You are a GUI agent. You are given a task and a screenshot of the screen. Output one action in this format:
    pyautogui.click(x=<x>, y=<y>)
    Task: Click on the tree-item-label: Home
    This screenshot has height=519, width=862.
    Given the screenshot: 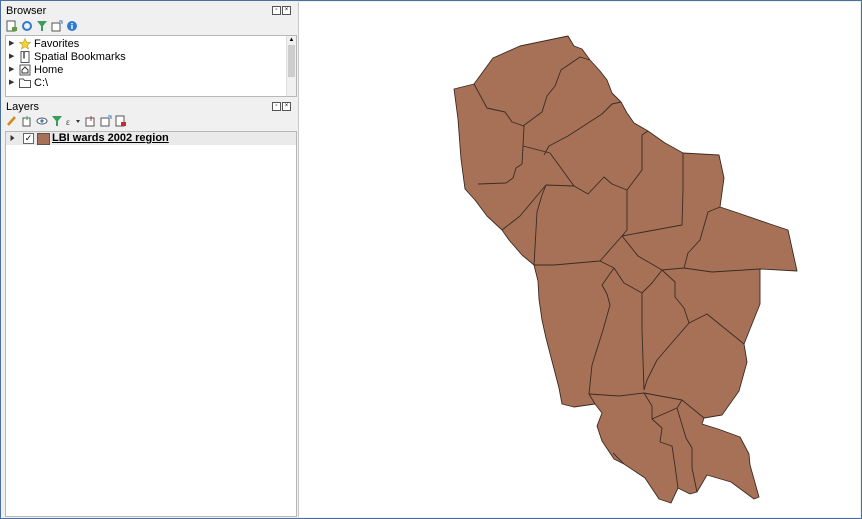 What is the action you would take?
    pyautogui.click(x=49, y=70)
    